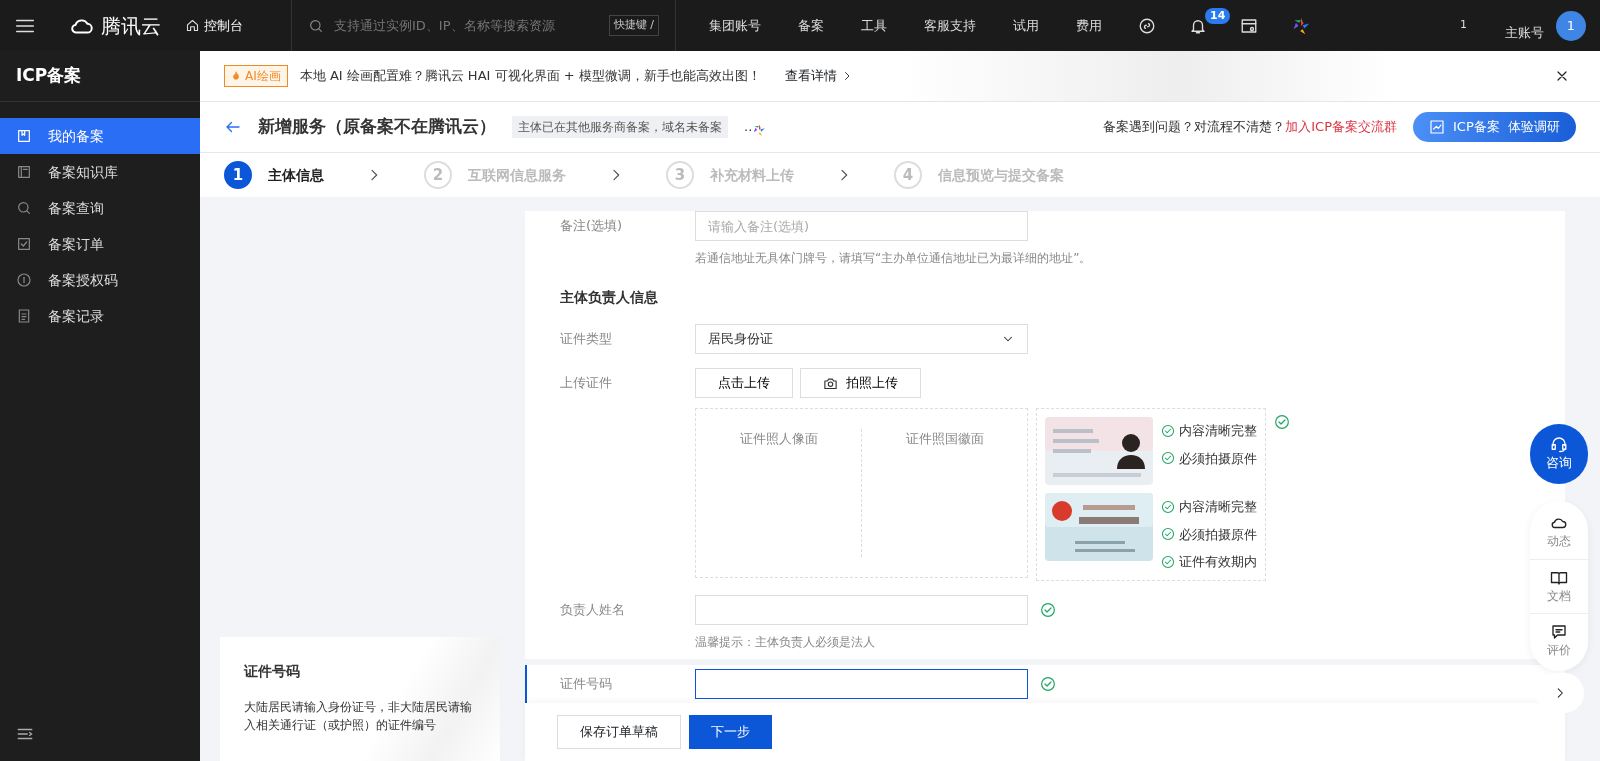 The image size is (1600, 761). Describe the element at coordinates (272, 671) in the screenshot. I see `help-title: 证件号码` at that location.